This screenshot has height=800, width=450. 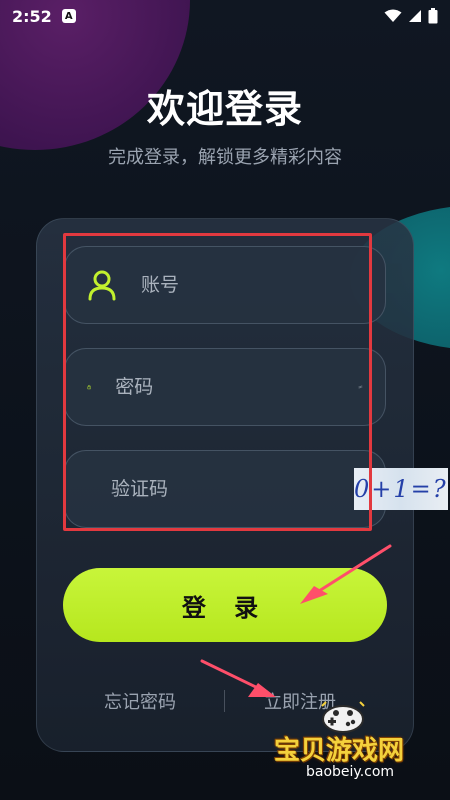 What do you see at coordinates (401, 489) in the screenshot?
I see `captcha-image: 0+1=?` at bounding box center [401, 489].